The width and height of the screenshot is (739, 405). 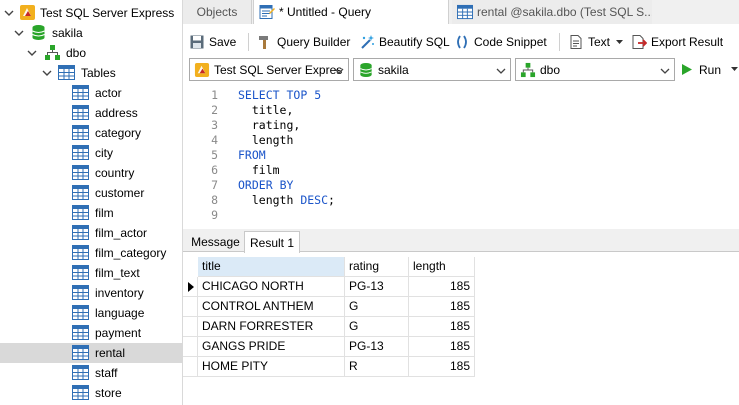 I want to click on database-icon, so click(x=366, y=70).